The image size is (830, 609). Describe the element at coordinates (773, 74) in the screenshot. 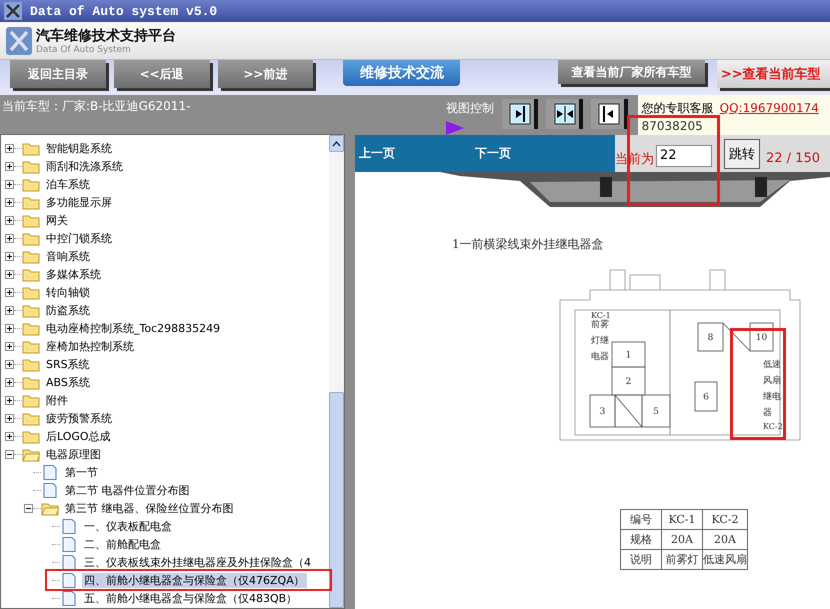

I see `toolbar-button: >>查看当前车型` at that location.